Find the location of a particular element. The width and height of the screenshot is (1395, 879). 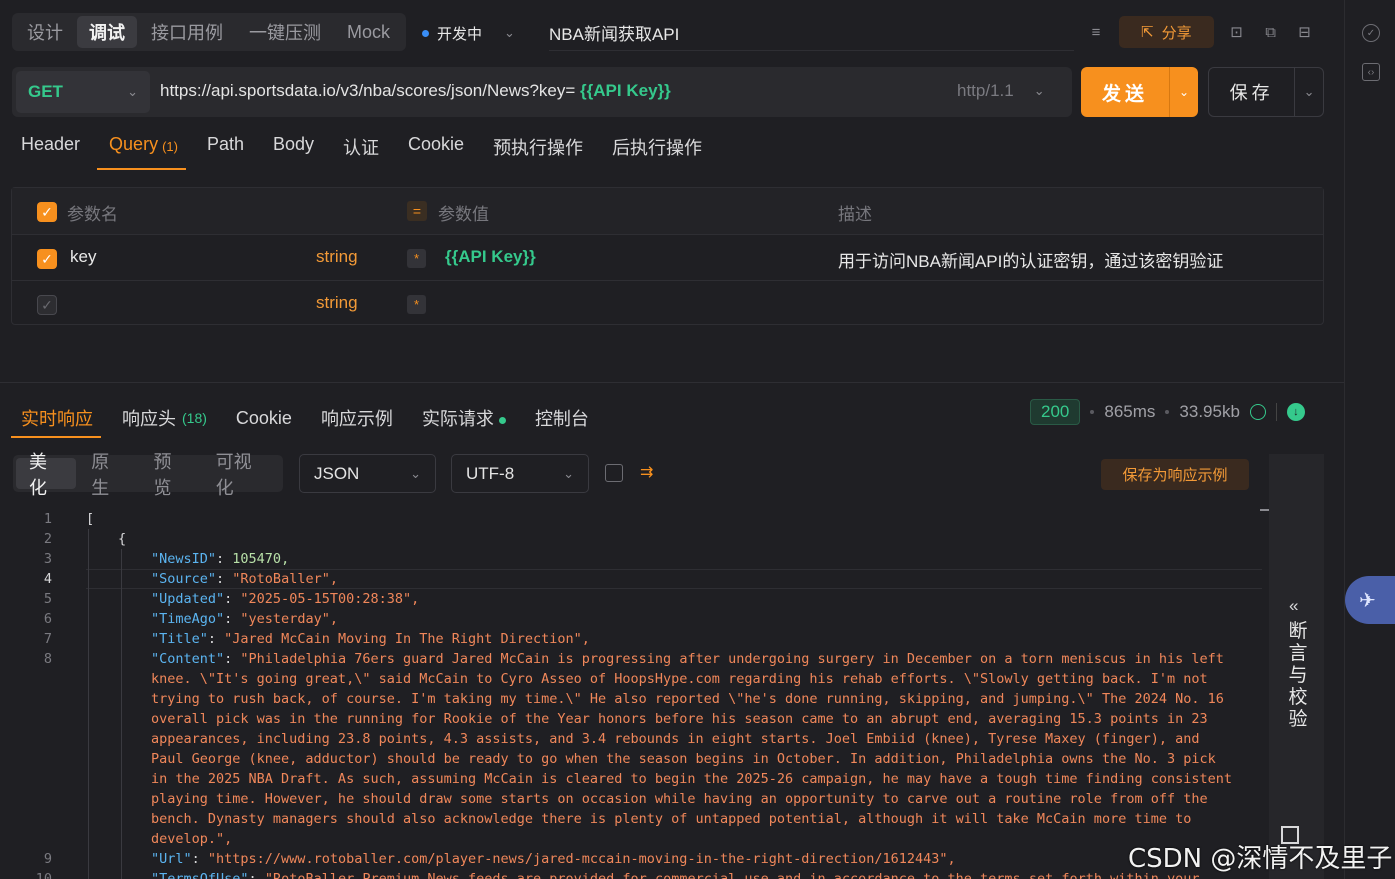

param-desc-input: 用于访问NBA新闻API的认证密钥，通过该密钥验证 is located at coordinates (1030, 259).